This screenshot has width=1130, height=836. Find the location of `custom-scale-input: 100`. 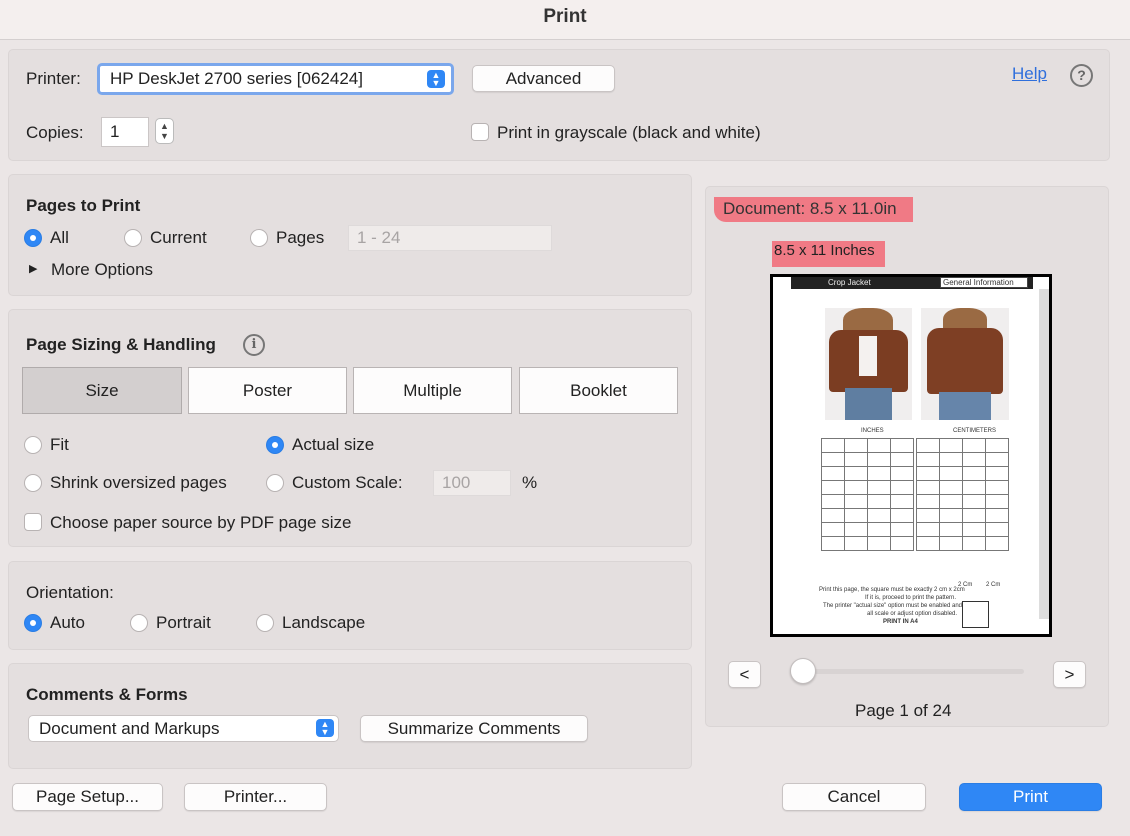

custom-scale-input: 100 is located at coordinates (472, 483).